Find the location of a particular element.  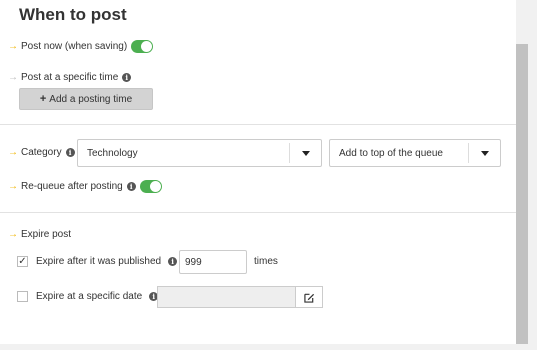

expire-date-input is located at coordinates (226, 297).